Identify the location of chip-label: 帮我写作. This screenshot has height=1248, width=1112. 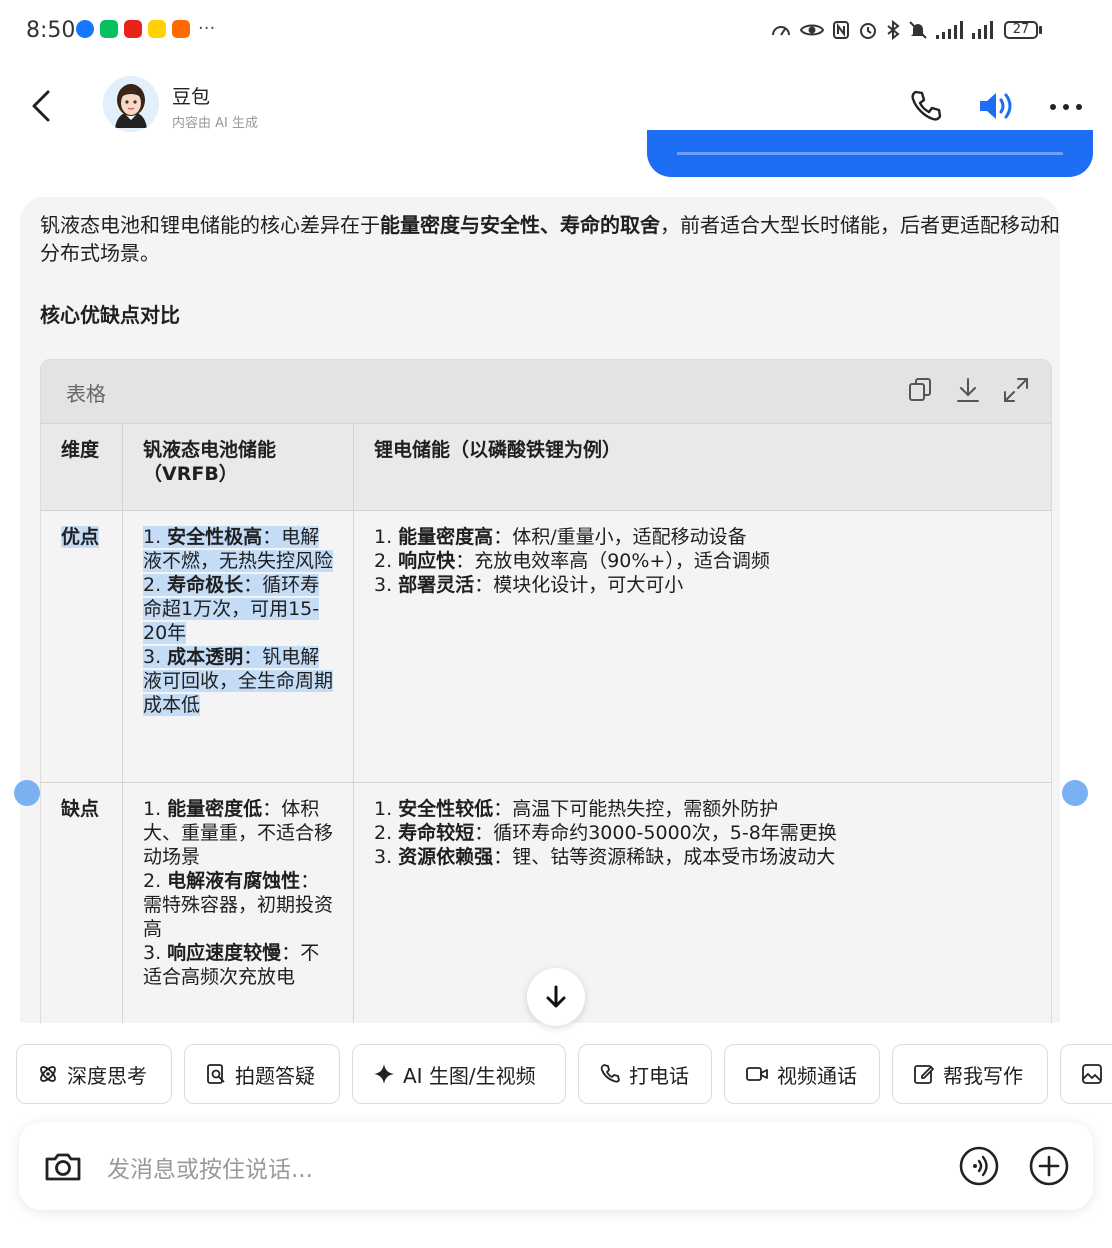
(983, 1075).